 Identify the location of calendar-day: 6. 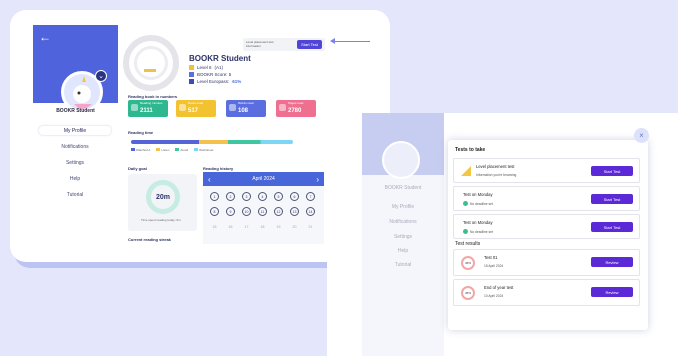
(294, 196).